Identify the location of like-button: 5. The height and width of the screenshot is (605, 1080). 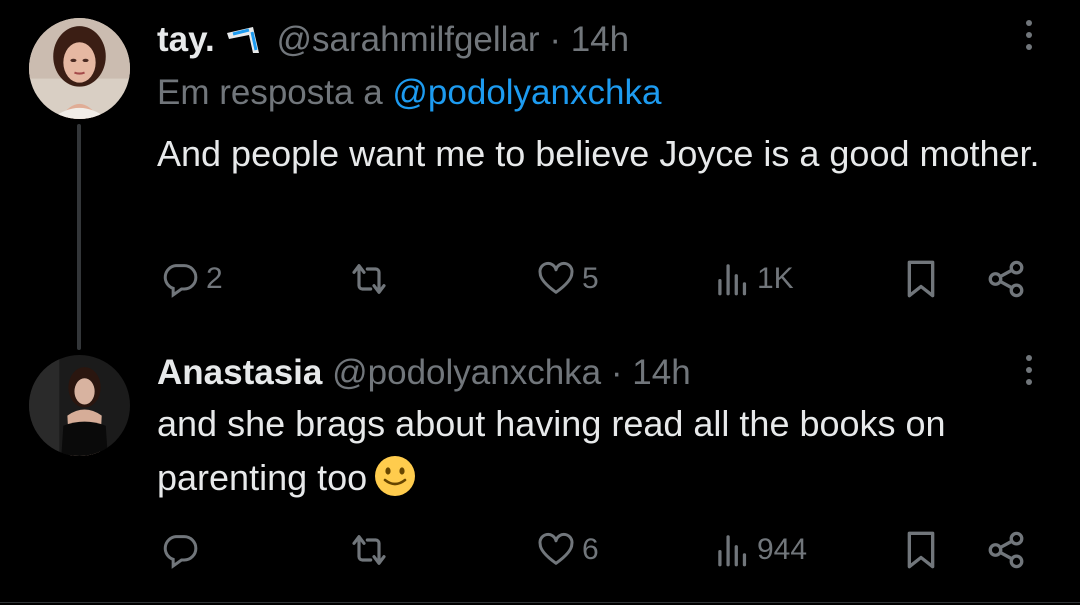
(567, 279).